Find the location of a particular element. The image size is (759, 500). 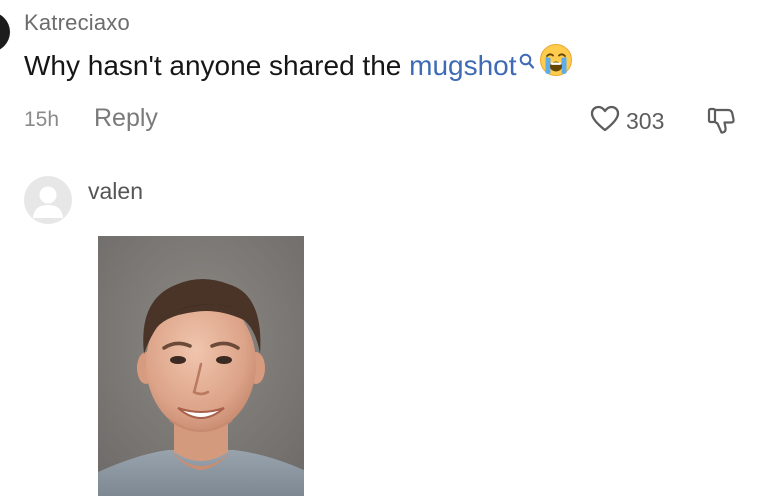

thumbs-down-icon is located at coordinates (721, 123).